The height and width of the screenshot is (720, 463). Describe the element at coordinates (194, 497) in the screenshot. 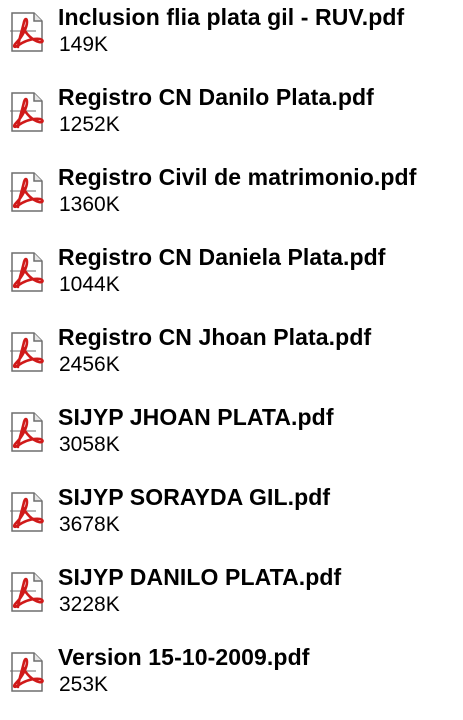

I see `file-name-link: SIJYP SORAYDA GIL.pdf` at that location.